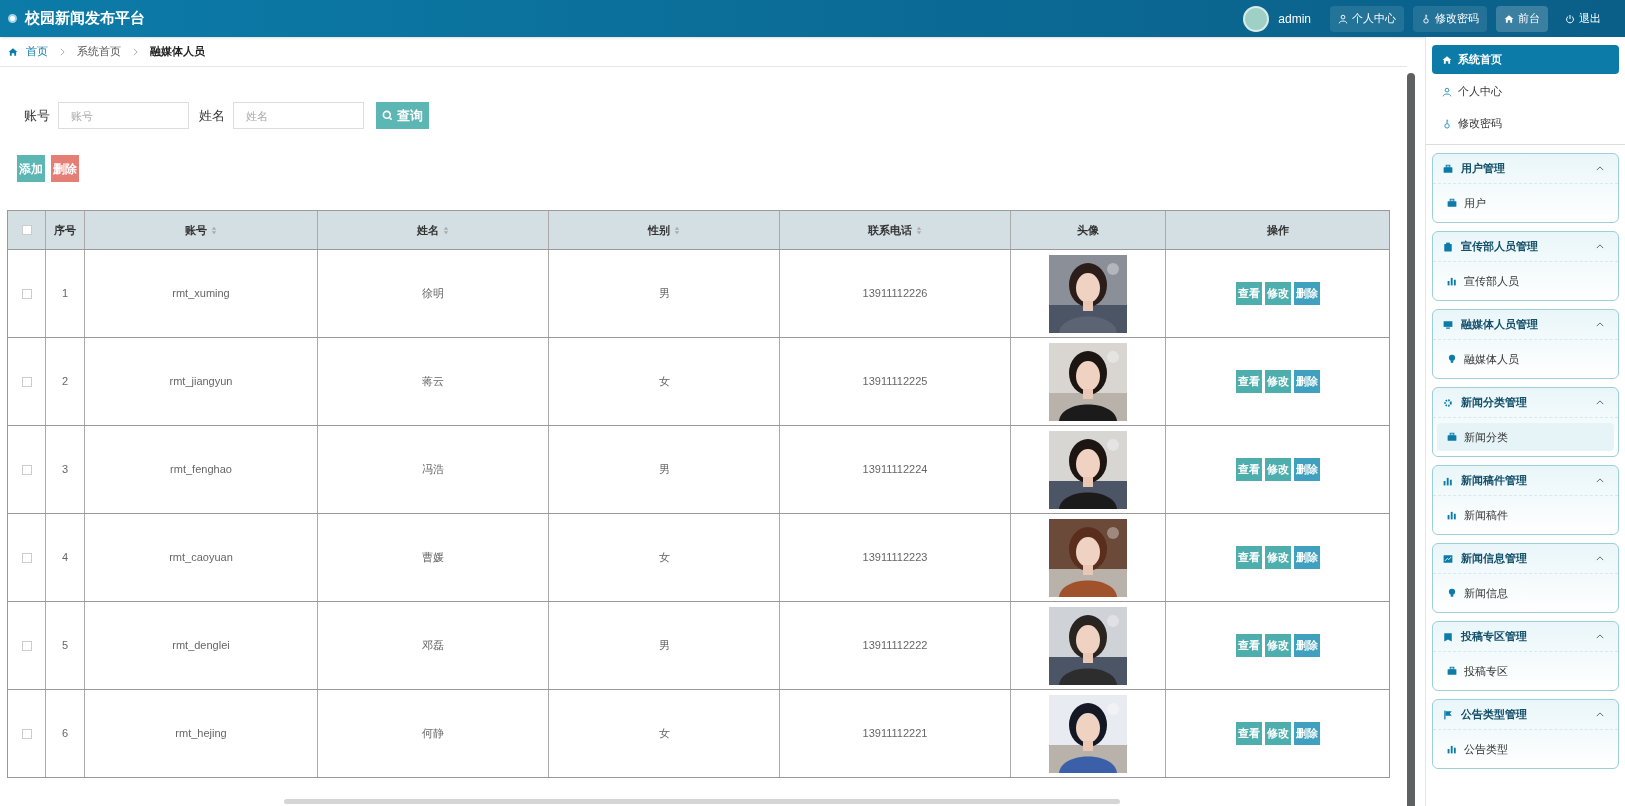 The image size is (1625, 806). What do you see at coordinates (1525, 203) in the screenshot?
I see `submenu-item: 用户` at bounding box center [1525, 203].